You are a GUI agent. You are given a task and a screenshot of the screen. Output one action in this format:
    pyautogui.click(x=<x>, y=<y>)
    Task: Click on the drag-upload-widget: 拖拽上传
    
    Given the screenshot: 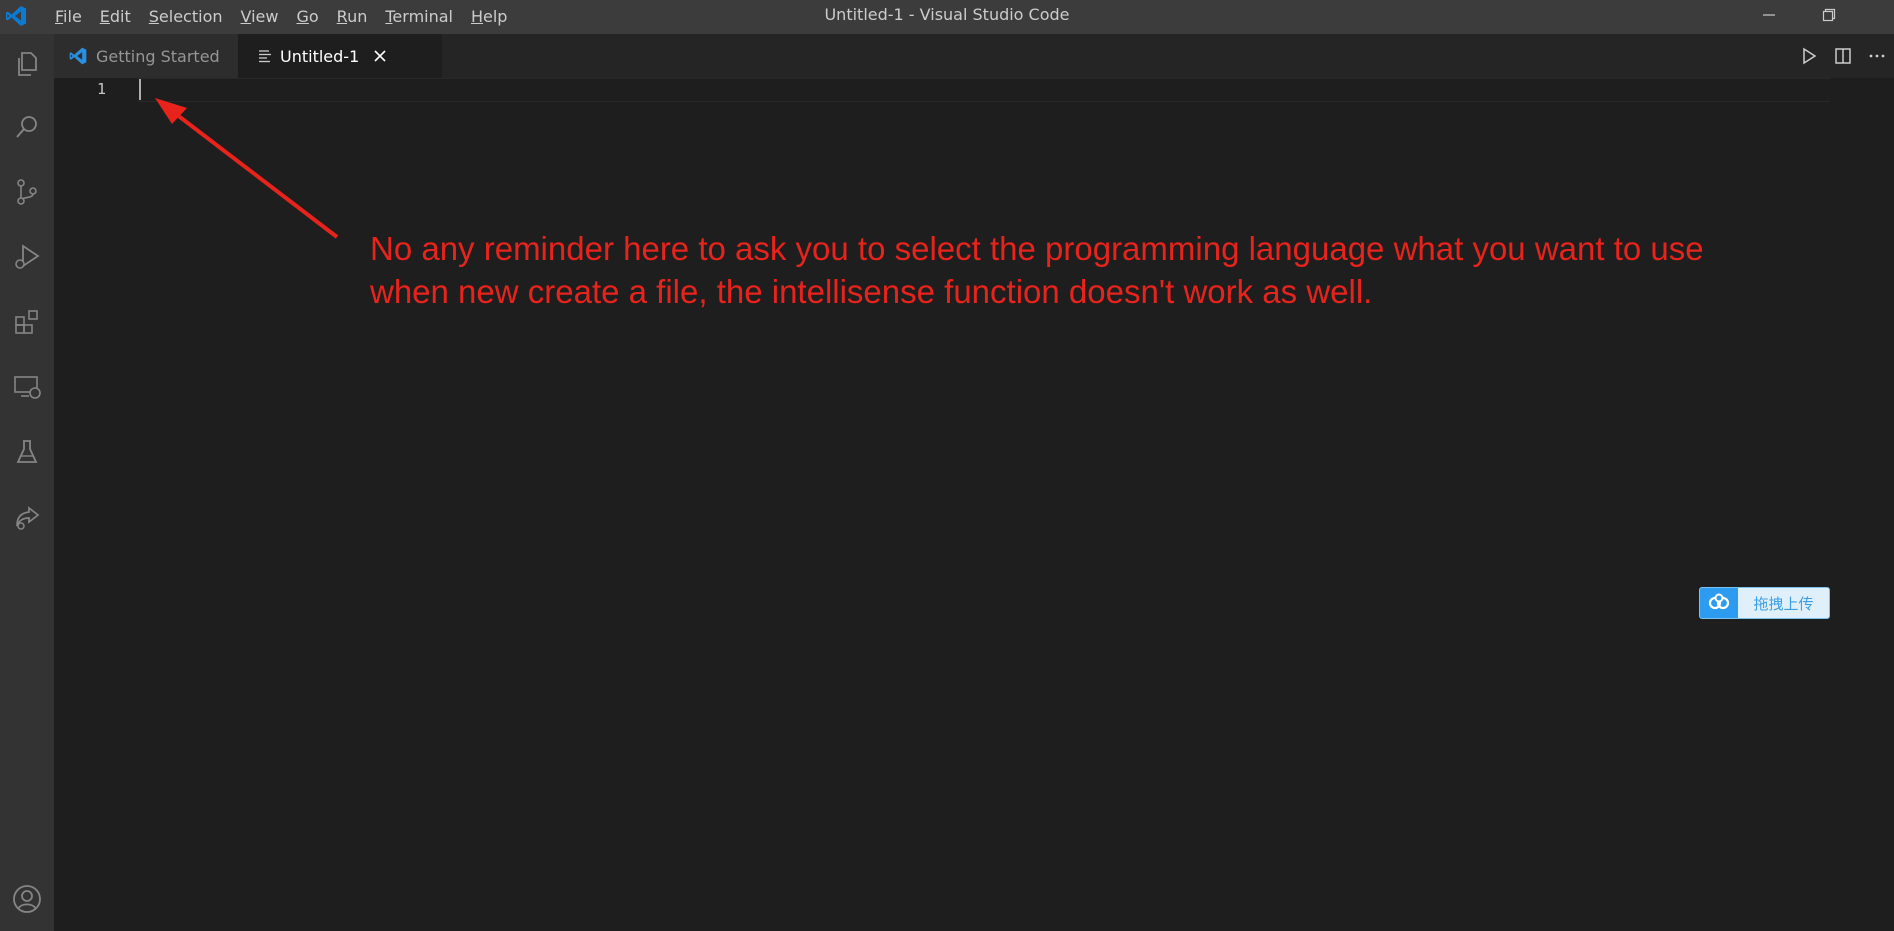 What is the action you would take?
    pyautogui.click(x=1764, y=603)
    